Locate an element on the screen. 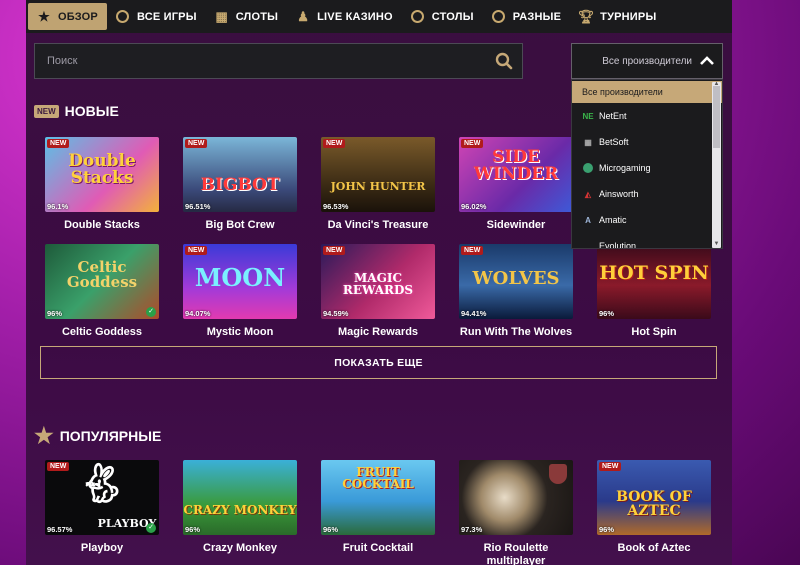  roulette-icon is located at coordinates (418, 17).